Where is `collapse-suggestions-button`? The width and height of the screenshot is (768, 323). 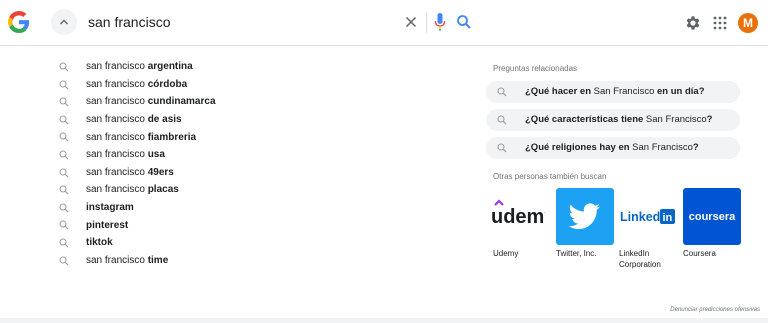 collapse-suggestions-button is located at coordinates (64, 22).